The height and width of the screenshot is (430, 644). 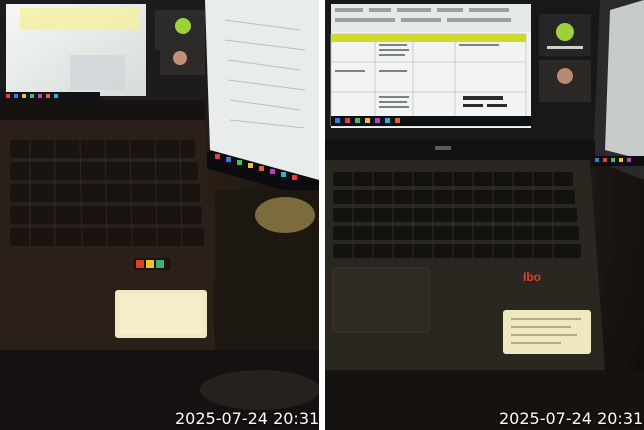 I want to click on touchpad-sticker-right, so click(x=547, y=332).